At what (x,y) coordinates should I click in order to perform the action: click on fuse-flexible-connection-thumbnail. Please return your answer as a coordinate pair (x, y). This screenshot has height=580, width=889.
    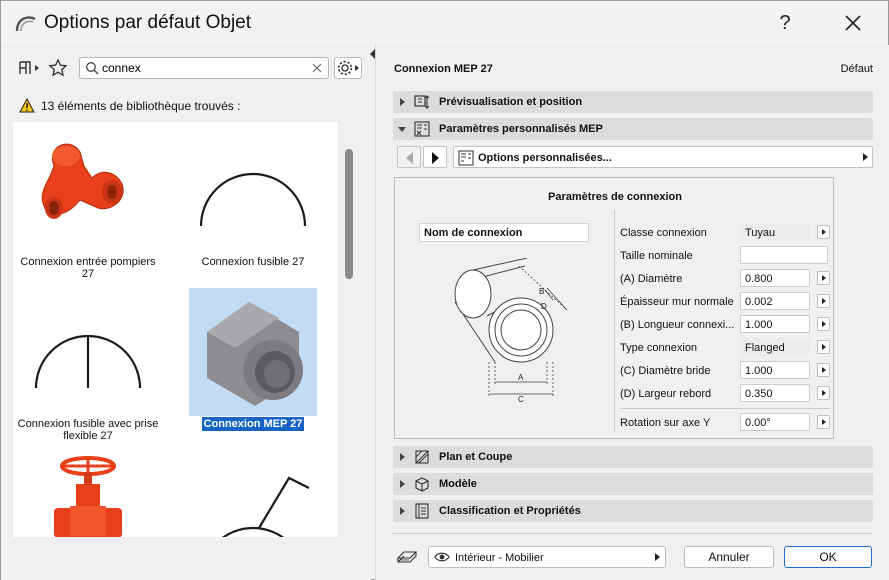
    Looking at the image, I should click on (88, 361).